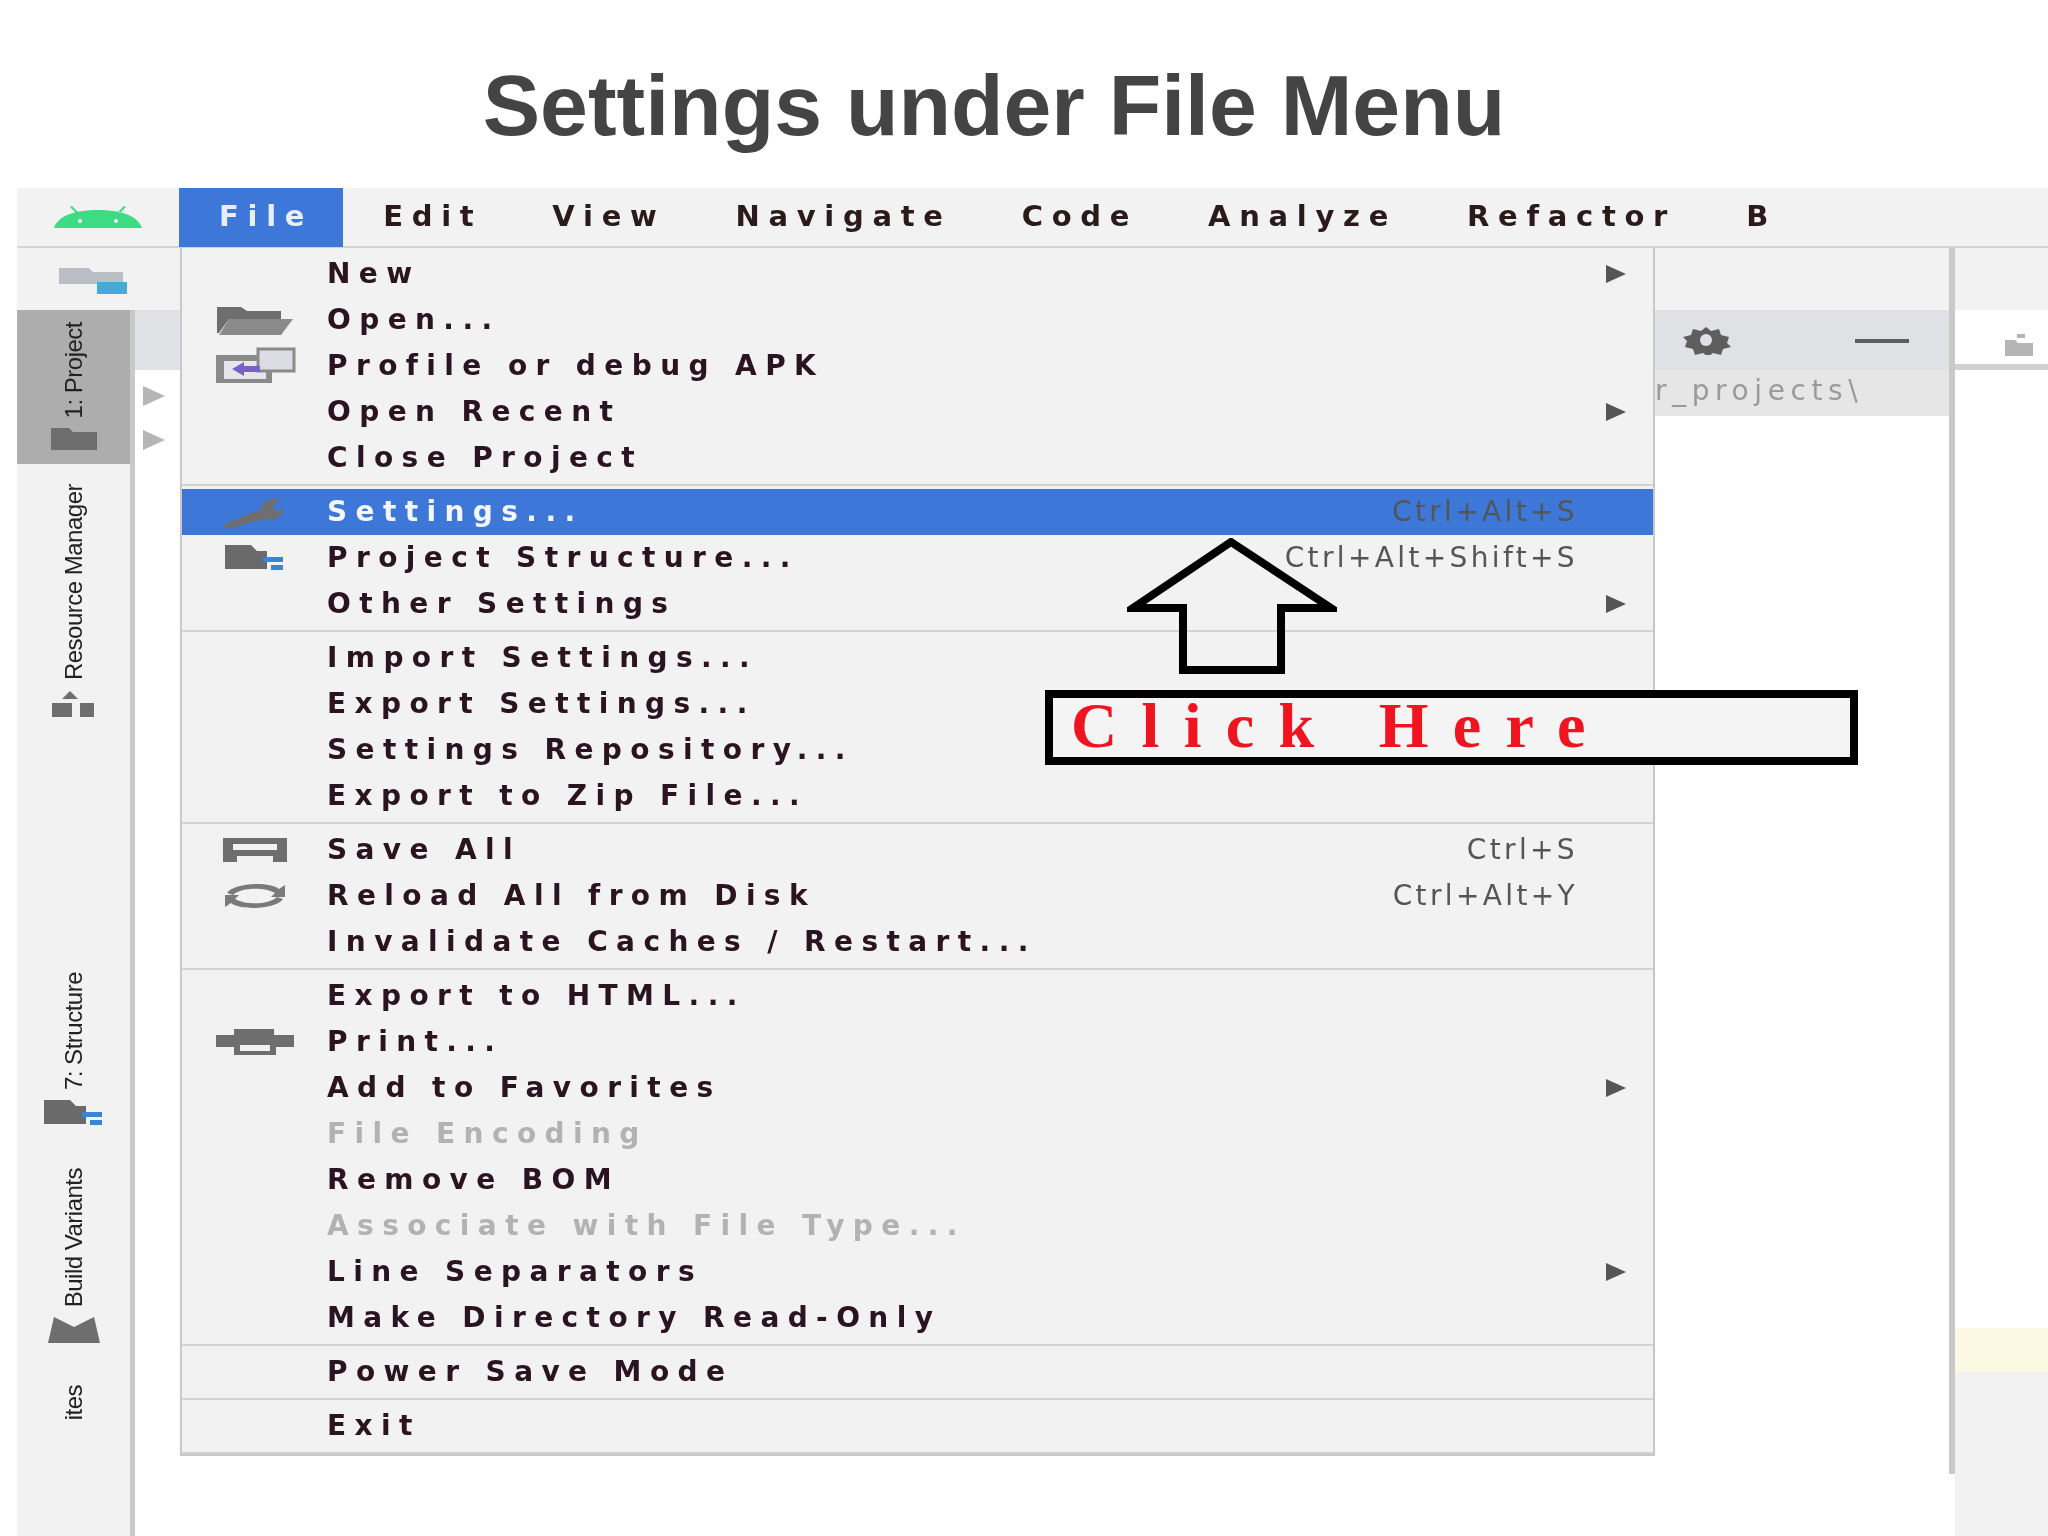  I want to click on menu-bar-item: File, so click(261, 217).